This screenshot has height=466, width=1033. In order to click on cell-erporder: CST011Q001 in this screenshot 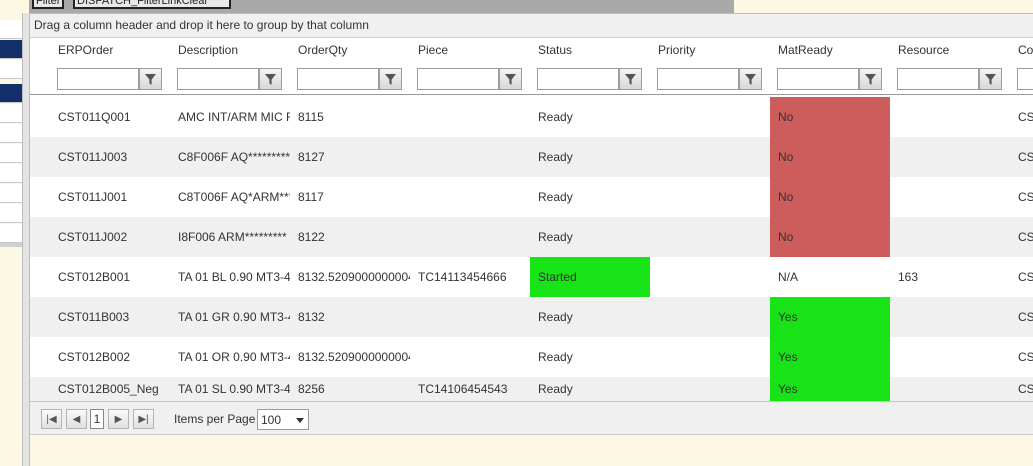, I will do `click(94, 117)`.